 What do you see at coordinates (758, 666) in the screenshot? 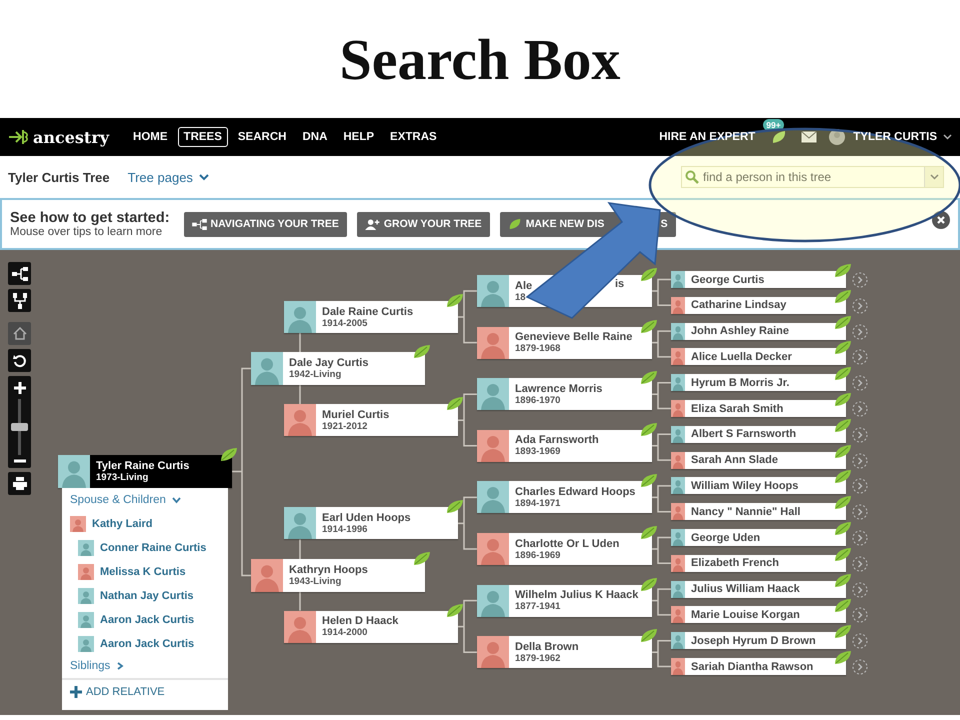
I see `person-card: Sariah Diantha Rawson` at bounding box center [758, 666].